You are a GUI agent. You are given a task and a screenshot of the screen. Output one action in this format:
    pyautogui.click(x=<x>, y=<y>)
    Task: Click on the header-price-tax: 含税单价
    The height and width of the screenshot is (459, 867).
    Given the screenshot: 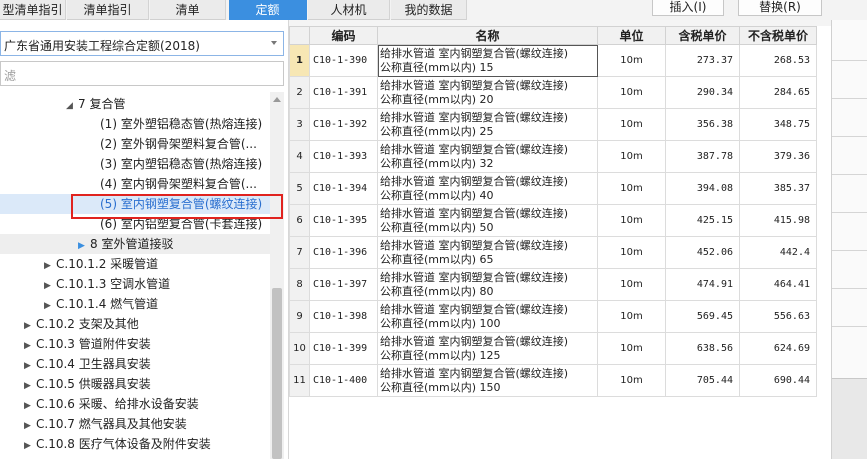 What is the action you would take?
    pyautogui.click(x=702, y=35)
    